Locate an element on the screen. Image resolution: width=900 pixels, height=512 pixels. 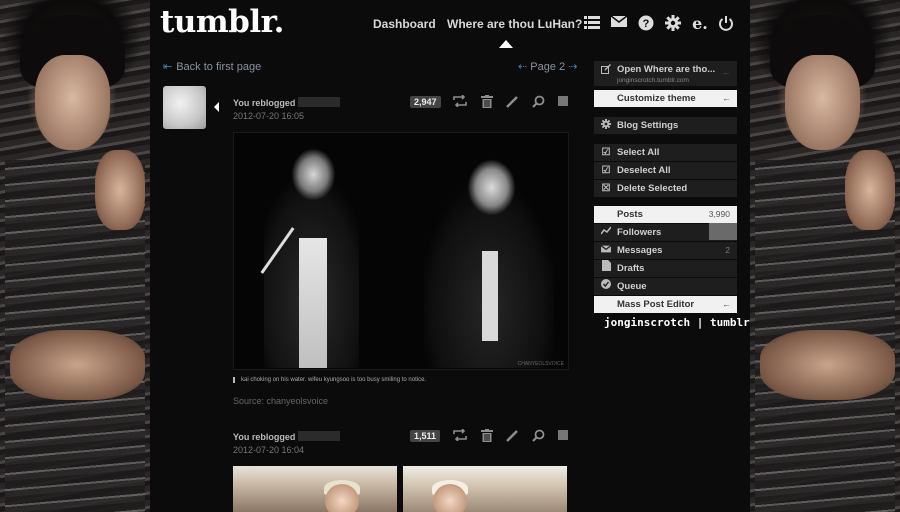
customize-theme-button: Customize theme ← is located at coordinates (665, 98).